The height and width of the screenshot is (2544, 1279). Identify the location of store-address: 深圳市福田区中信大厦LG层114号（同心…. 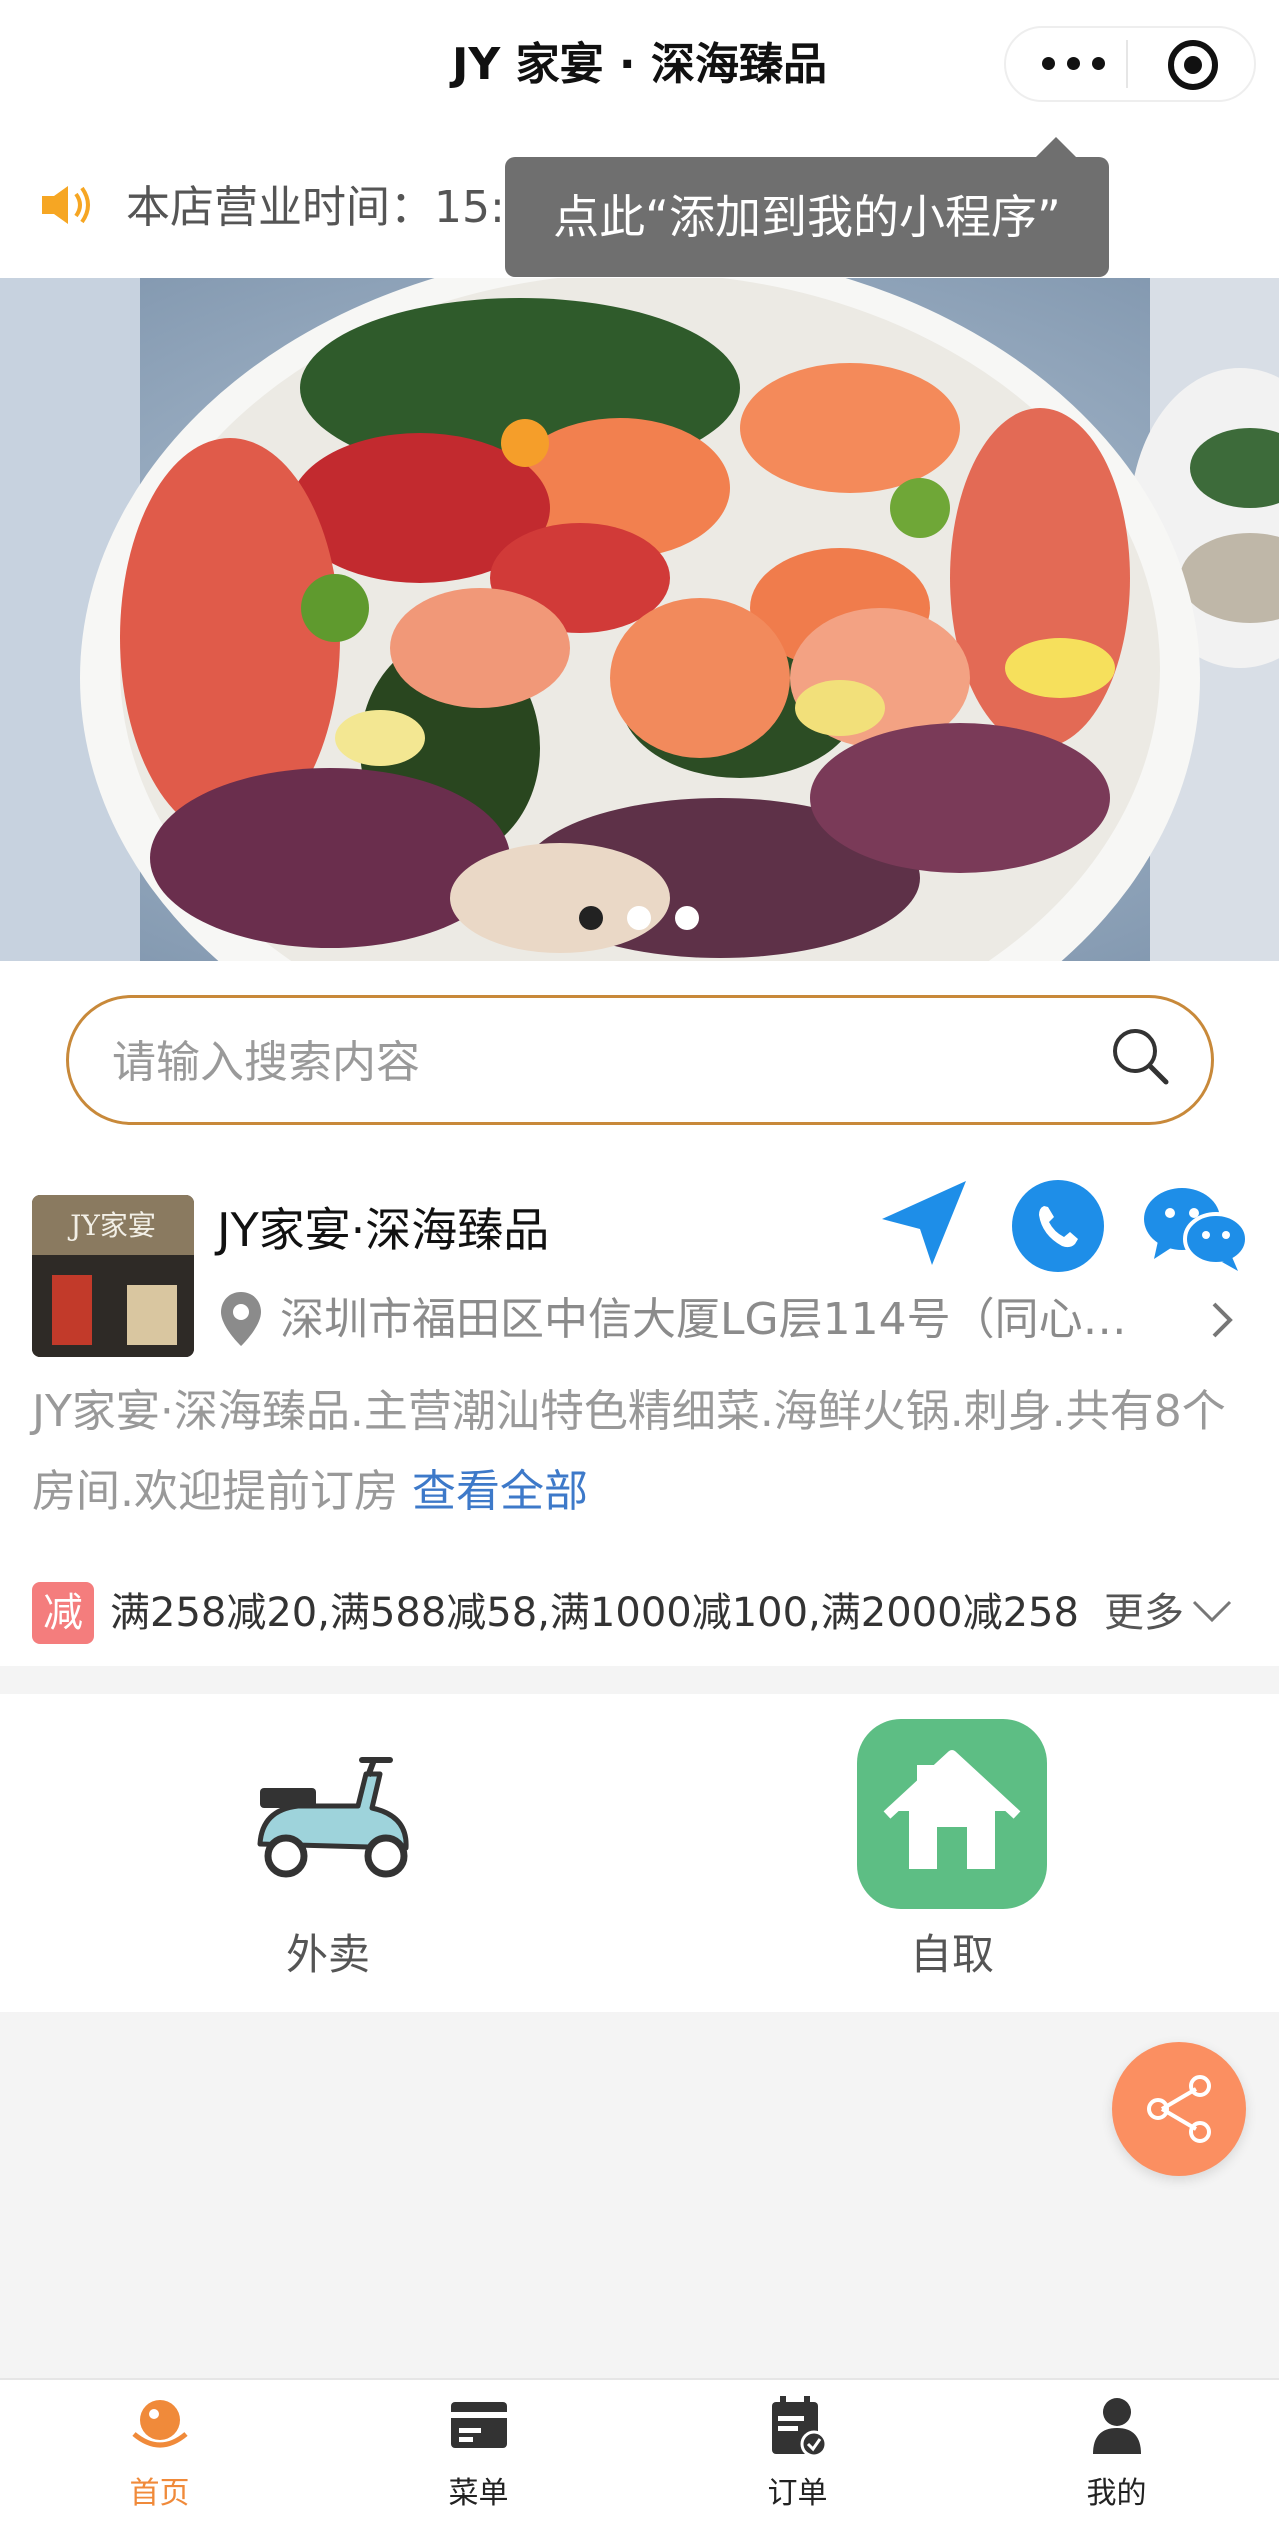
(740, 1320).